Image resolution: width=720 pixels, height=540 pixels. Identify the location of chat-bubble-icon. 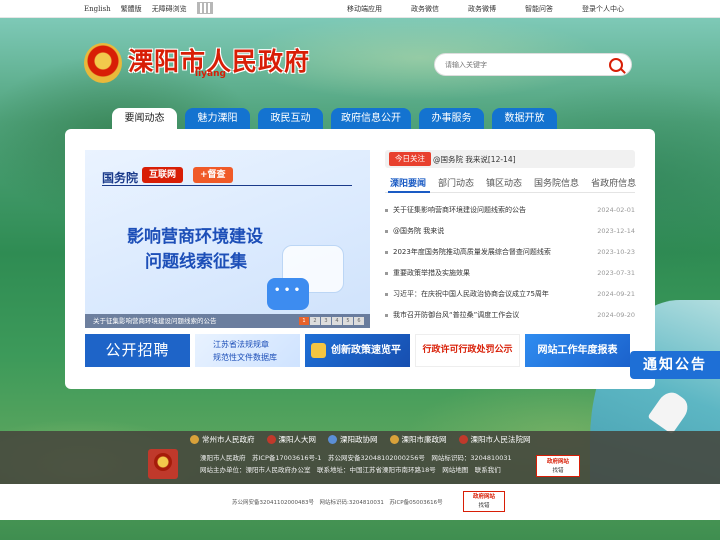
(288, 294).